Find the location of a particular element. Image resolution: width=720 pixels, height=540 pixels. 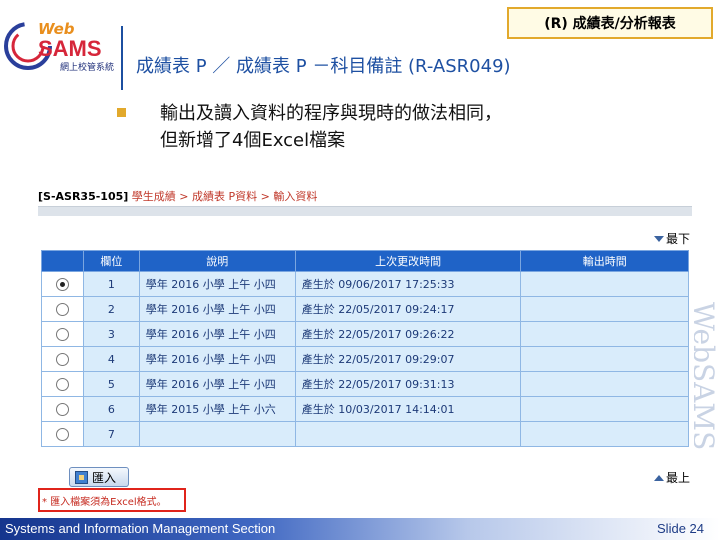

go-bottom-link: 最下 is located at coordinates (671, 238).